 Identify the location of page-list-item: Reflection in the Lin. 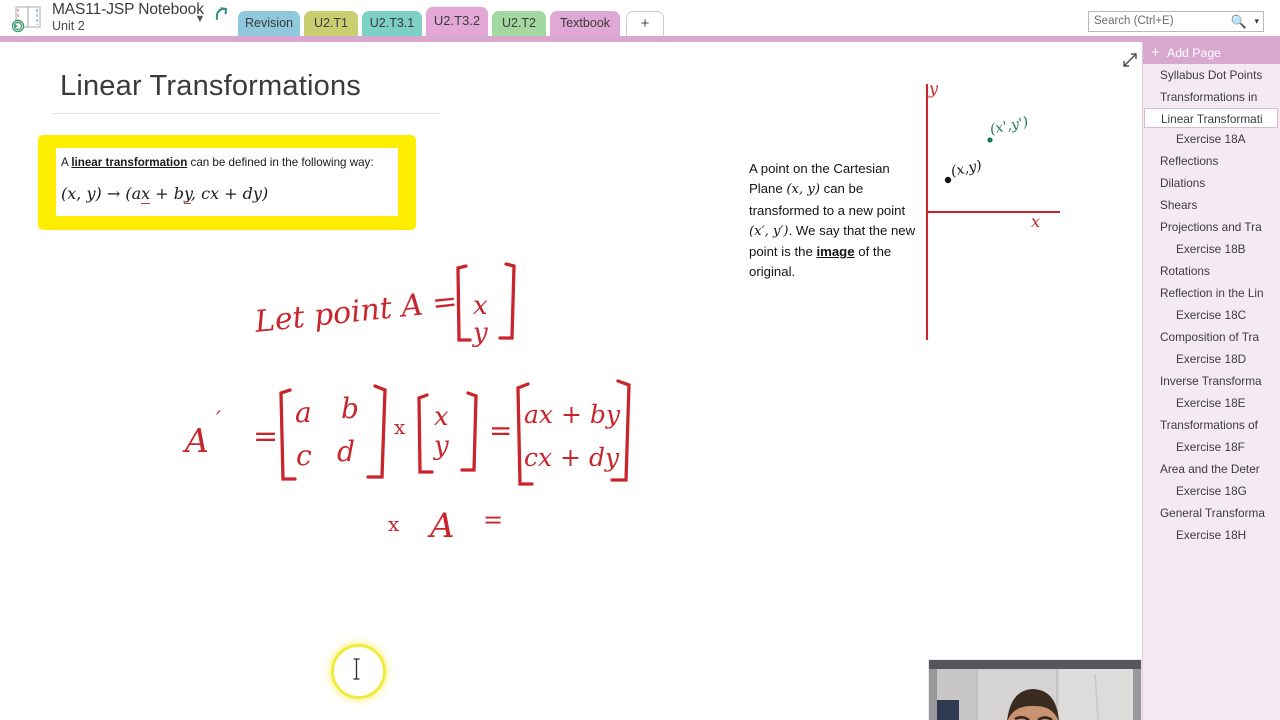
(1211, 293).